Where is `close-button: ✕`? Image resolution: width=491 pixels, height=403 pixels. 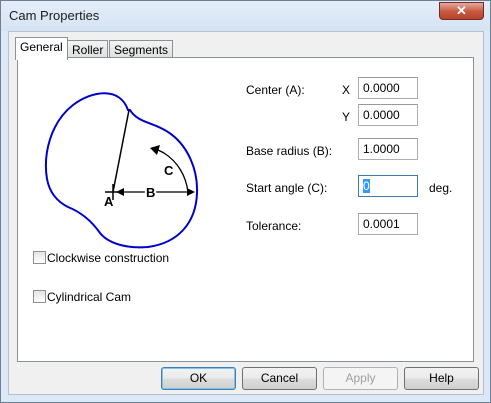 close-button: ✕ is located at coordinates (461, 11).